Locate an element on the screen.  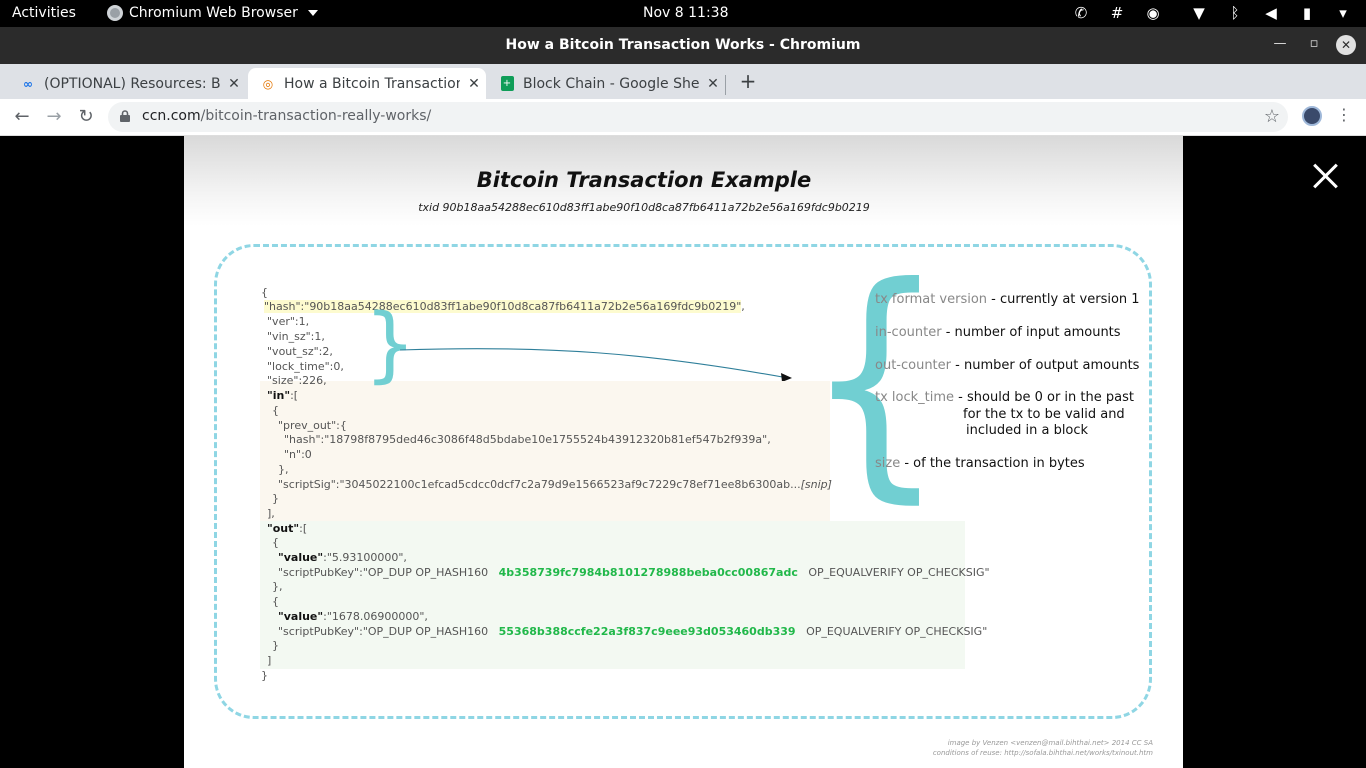
system-tray: ✆ # ◉ ▼ ᛒ ◀ ▮ ▾ is located at coordinates (1212, 13).